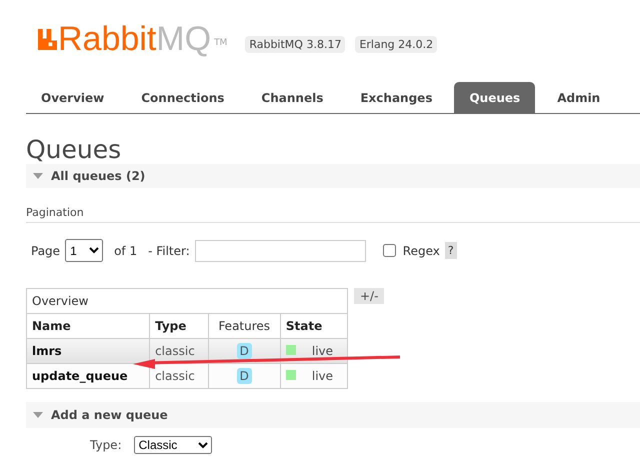 Image resolution: width=640 pixels, height=463 pixels. What do you see at coordinates (173, 445) in the screenshot?
I see `type-select: Classic` at bounding box center [173, 445].